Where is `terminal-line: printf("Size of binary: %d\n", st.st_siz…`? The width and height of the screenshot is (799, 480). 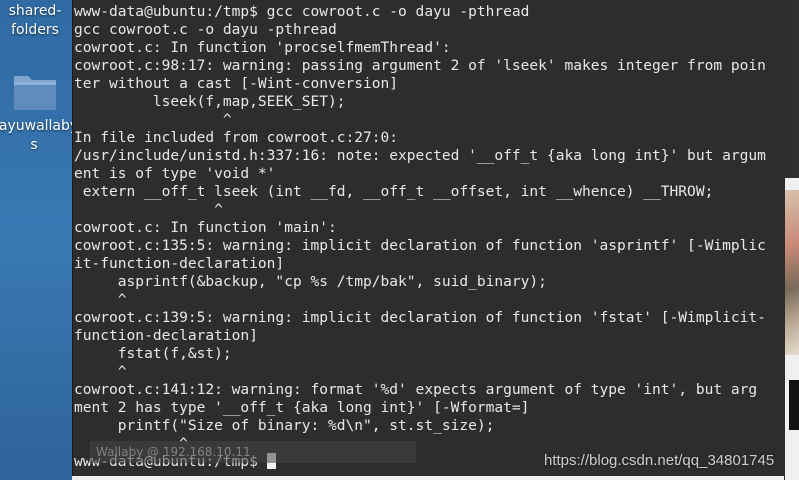
terminal-line: printf("Size of binary: %d\n", st.st_siz… is located at coordinates (284, 425).